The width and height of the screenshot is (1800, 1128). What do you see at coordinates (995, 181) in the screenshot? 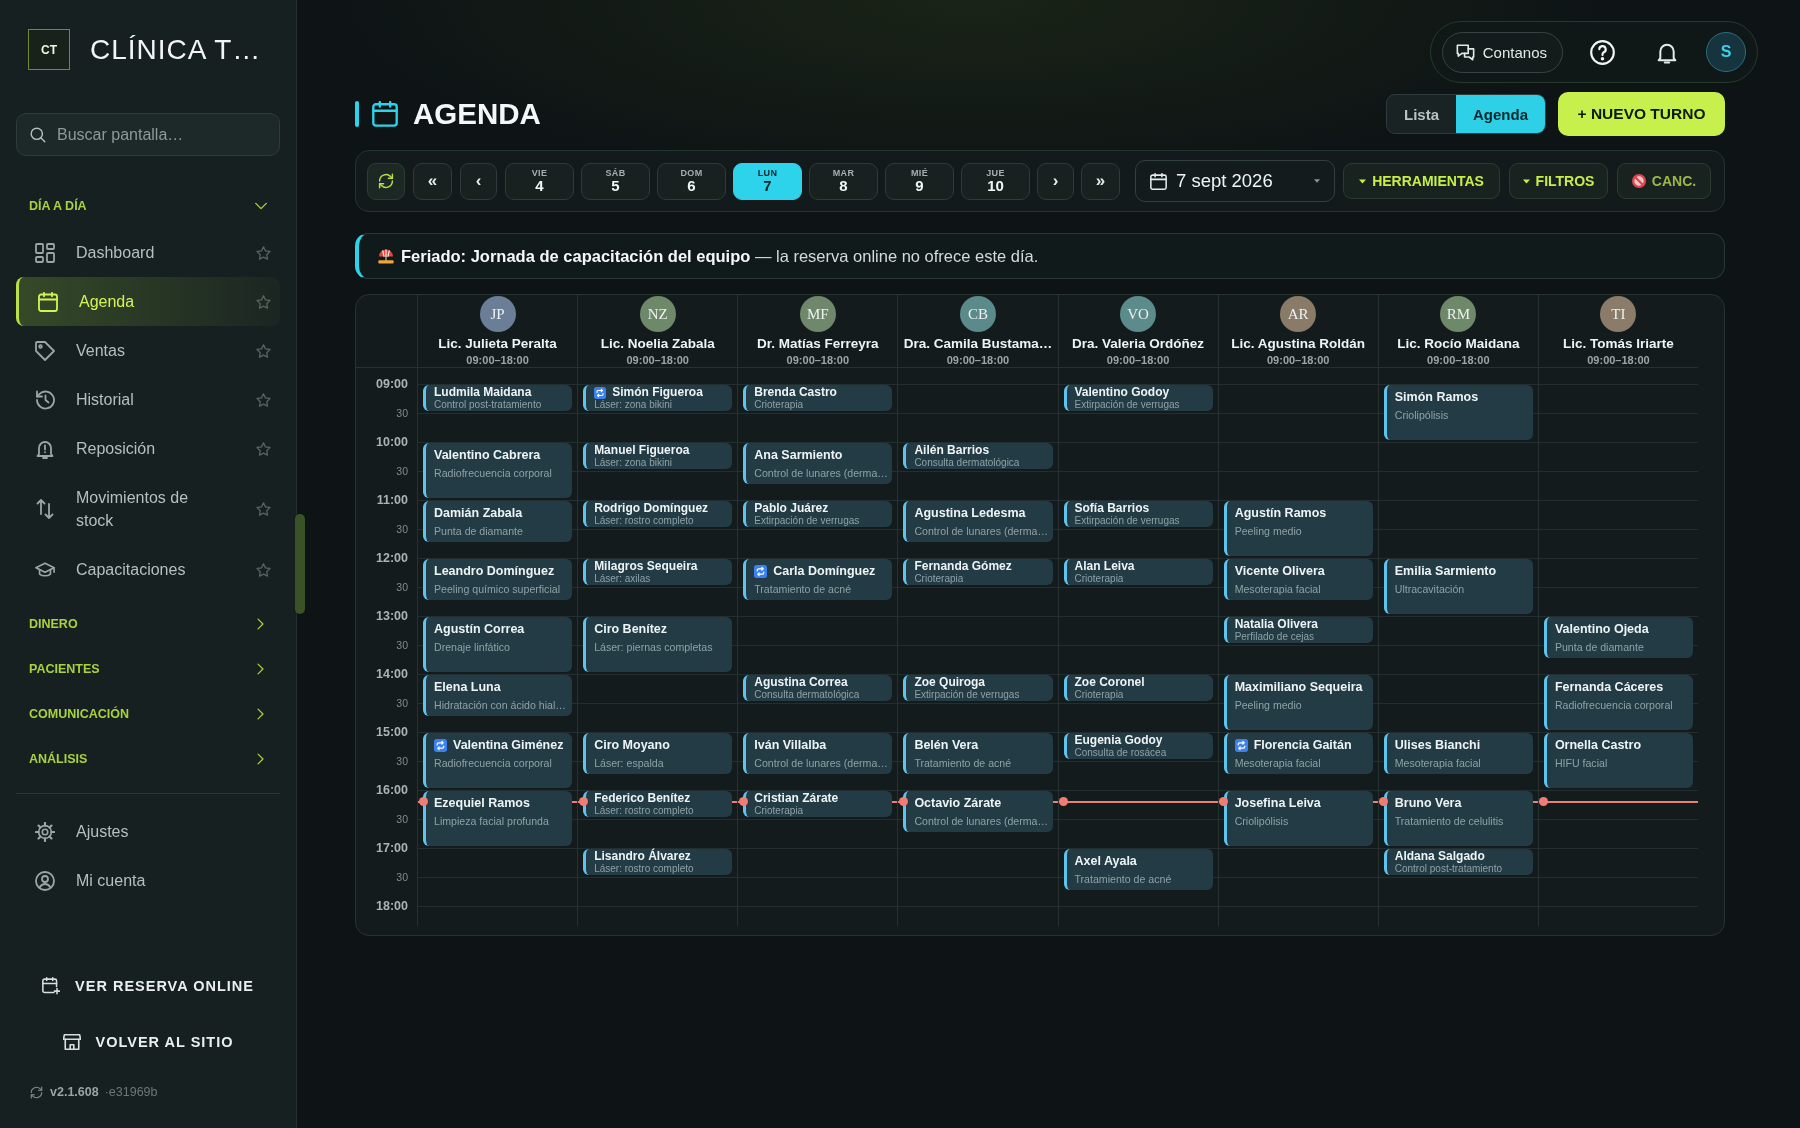
I see `day-tab: JUE 10` at bounding box center [995, 181].